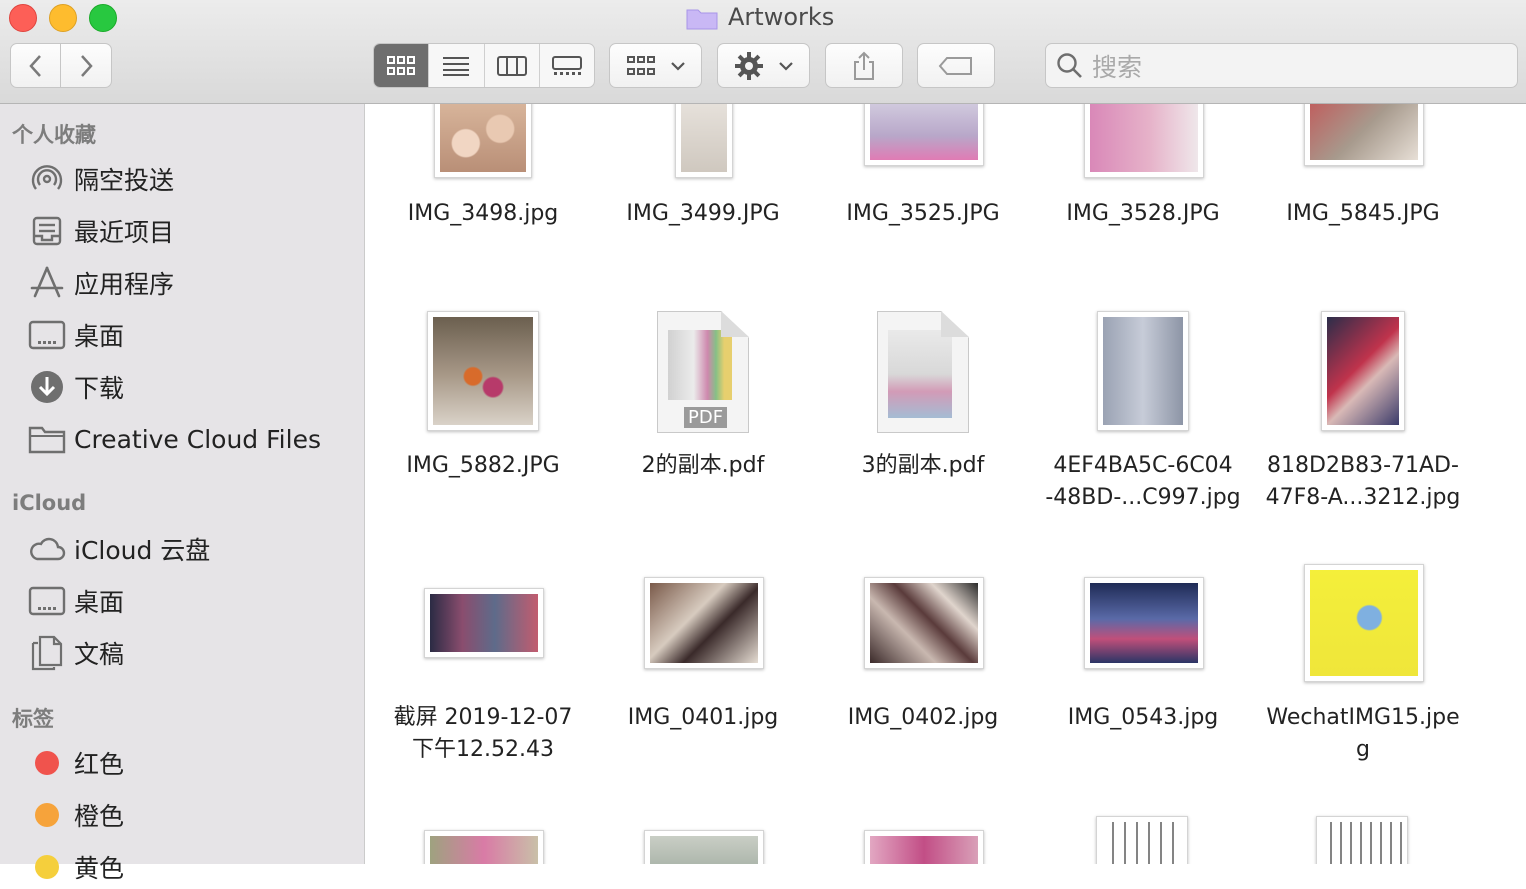 This screenshot has width=1526, height=889. Describe the element at coordinates (47, 283) in the screenshot. I see `applications-icon` at that location.